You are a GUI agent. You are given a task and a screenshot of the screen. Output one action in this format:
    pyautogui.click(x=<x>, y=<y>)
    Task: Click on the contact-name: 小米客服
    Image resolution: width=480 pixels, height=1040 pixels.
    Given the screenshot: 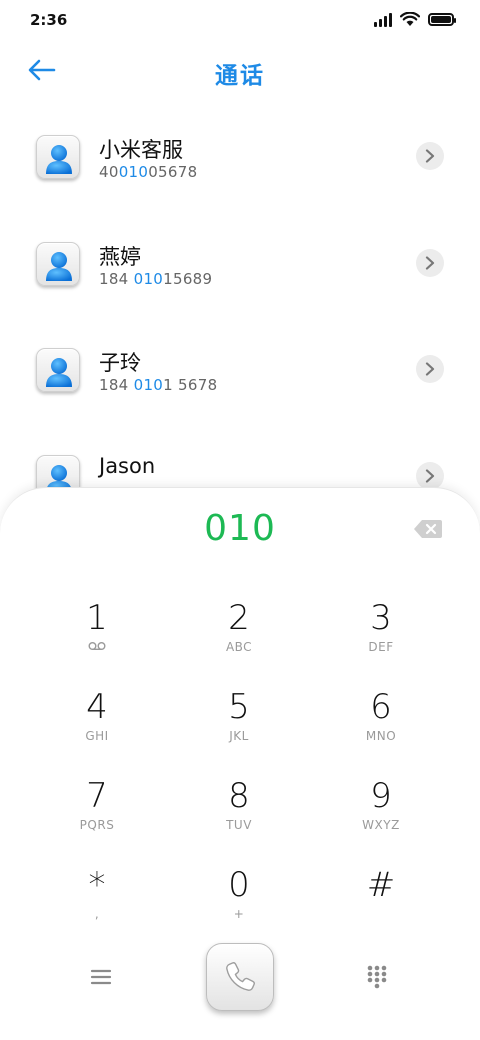 What is the action you would take?
    pyautogui.click(x=141, y=150)
    